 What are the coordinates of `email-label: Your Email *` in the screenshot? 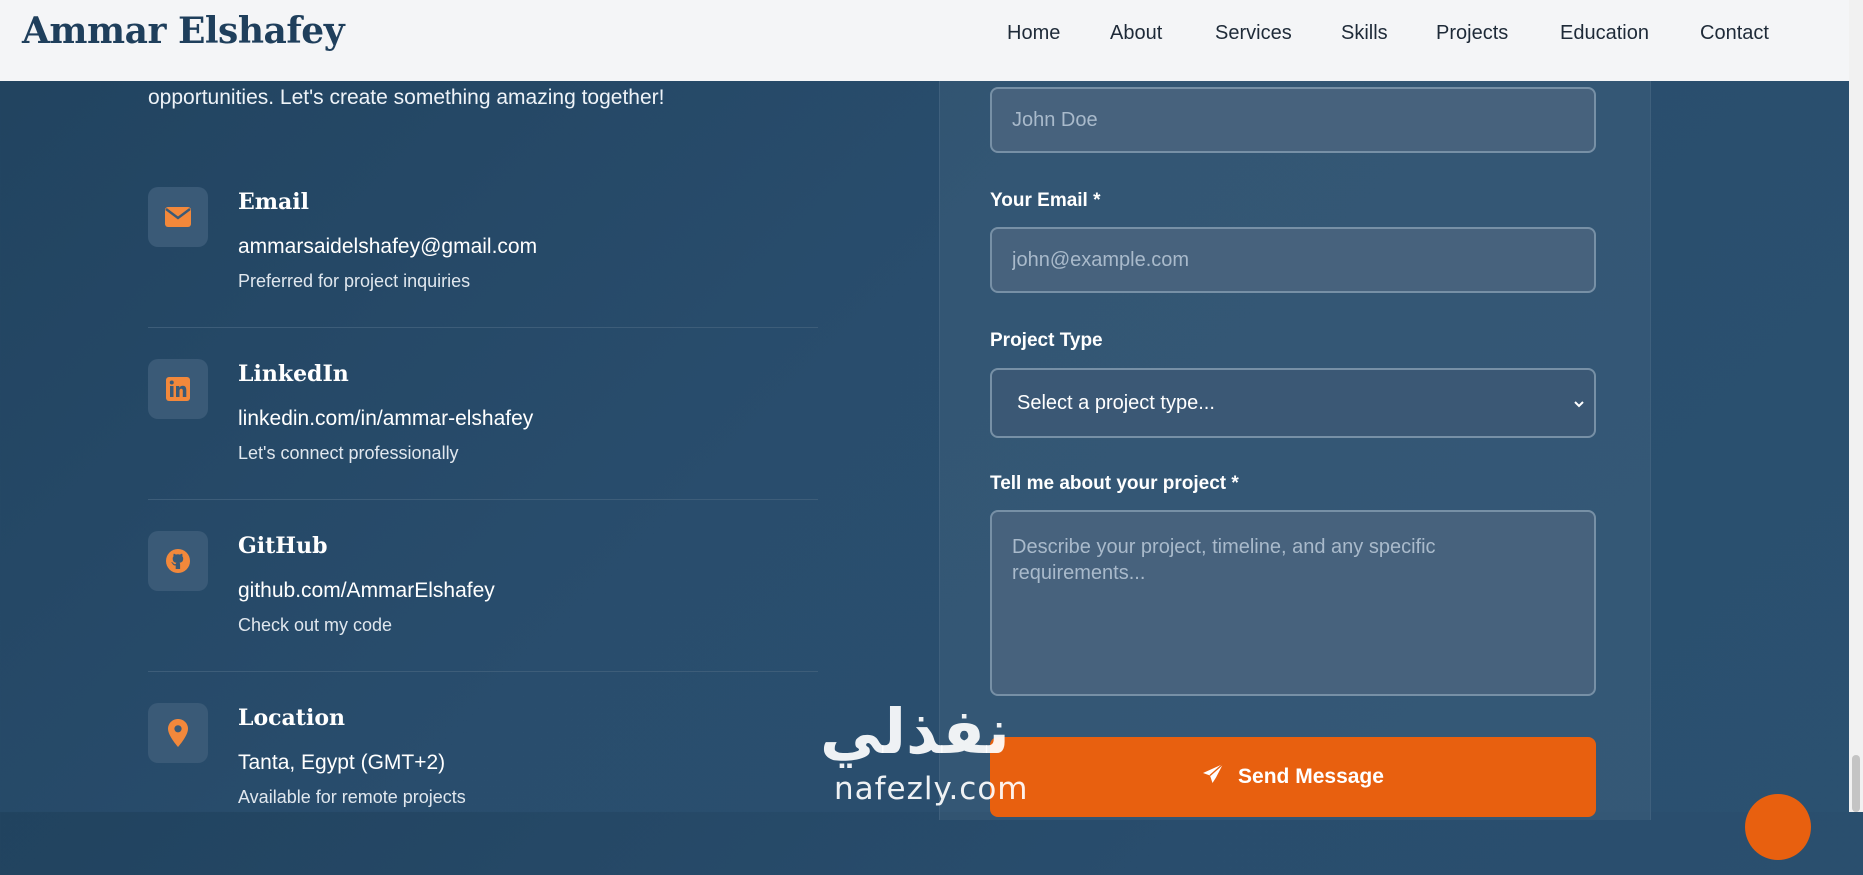 It's located at (1045, 200).